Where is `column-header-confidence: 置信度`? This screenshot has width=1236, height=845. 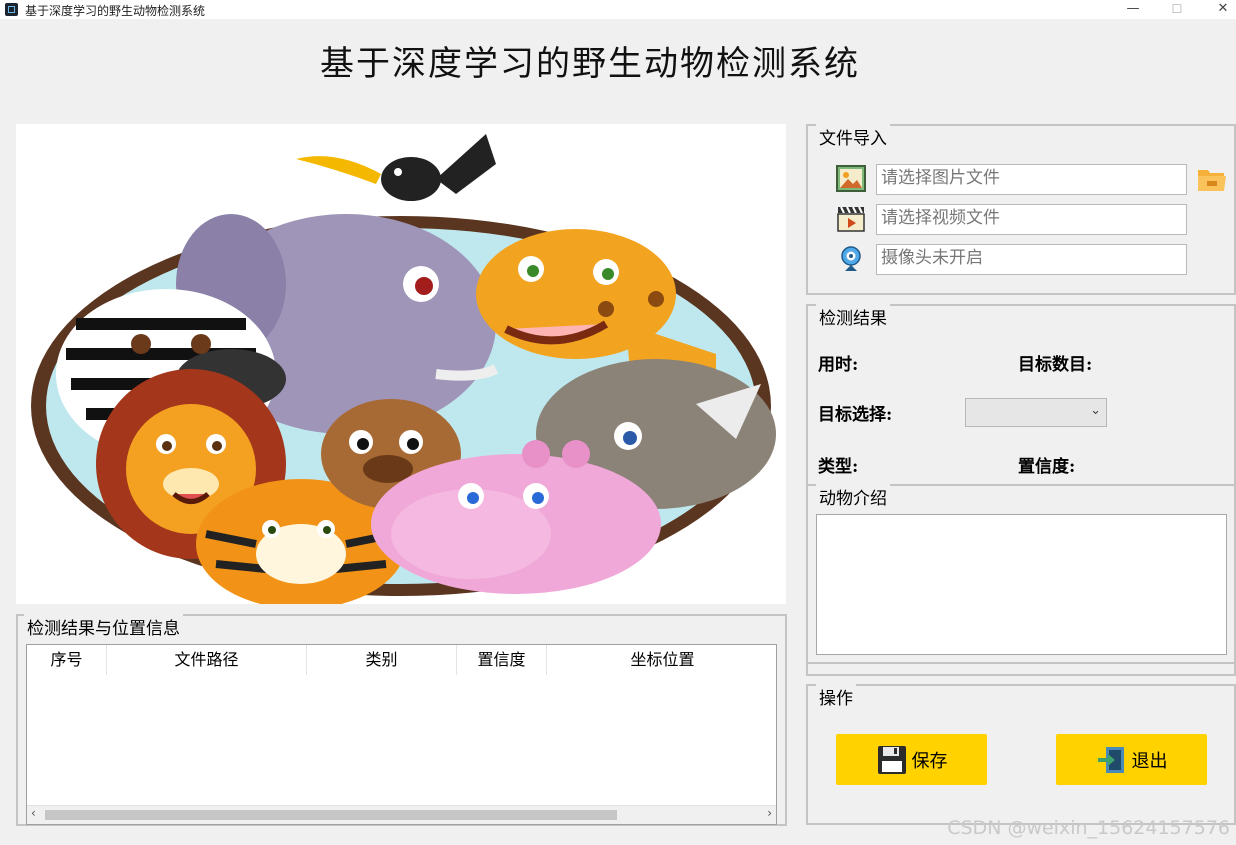 column-header-confidence: 置信度 is located at coordinates (502, 660).